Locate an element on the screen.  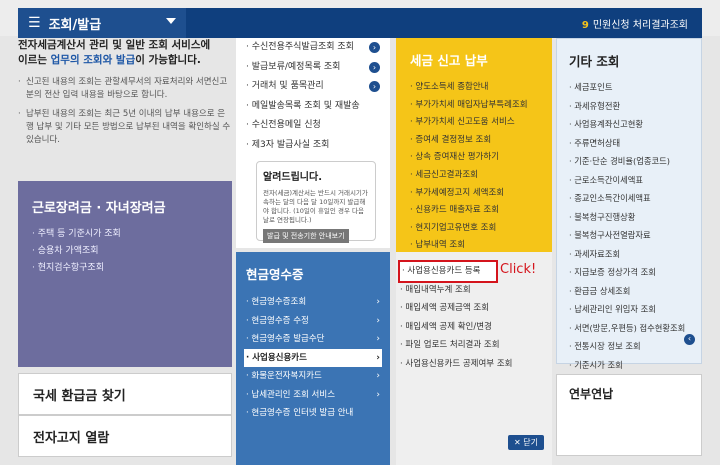
business-card-submenu-item: 매입세액 공제 확인/변경 is located at coordinates (474, 327).